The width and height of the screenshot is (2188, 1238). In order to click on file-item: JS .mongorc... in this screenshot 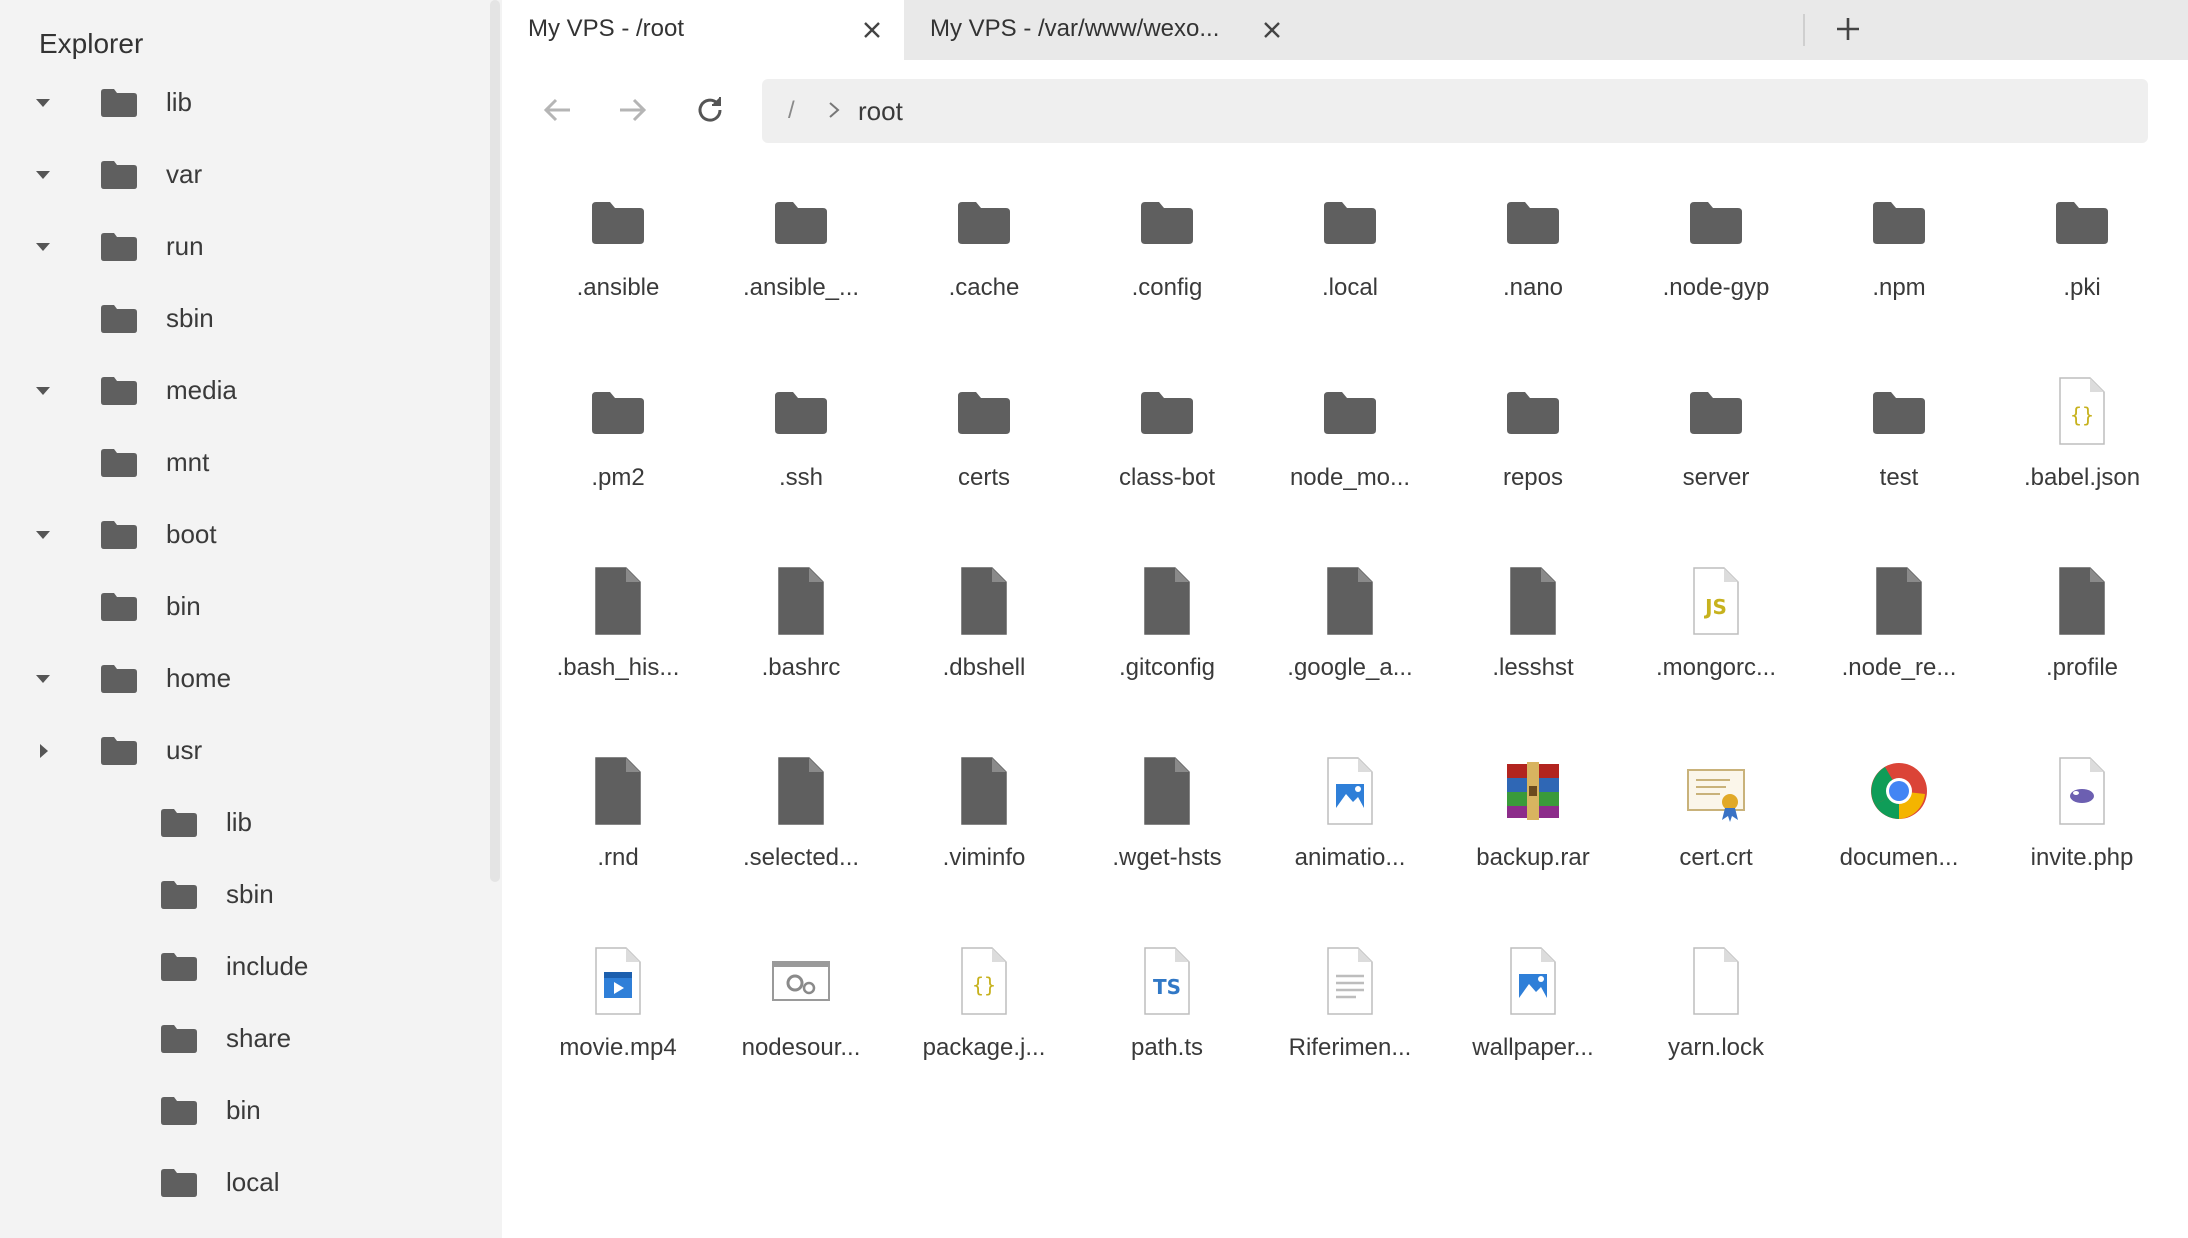, I will do `click(1716, 651)`.